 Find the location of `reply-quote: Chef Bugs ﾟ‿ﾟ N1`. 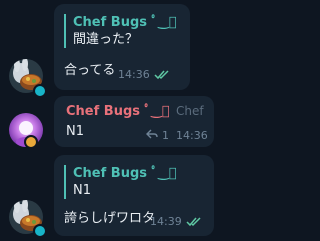

reply-quote: Chef Bugs ﾟ‿ﾟ N1 is located at coordinates (120, 182).